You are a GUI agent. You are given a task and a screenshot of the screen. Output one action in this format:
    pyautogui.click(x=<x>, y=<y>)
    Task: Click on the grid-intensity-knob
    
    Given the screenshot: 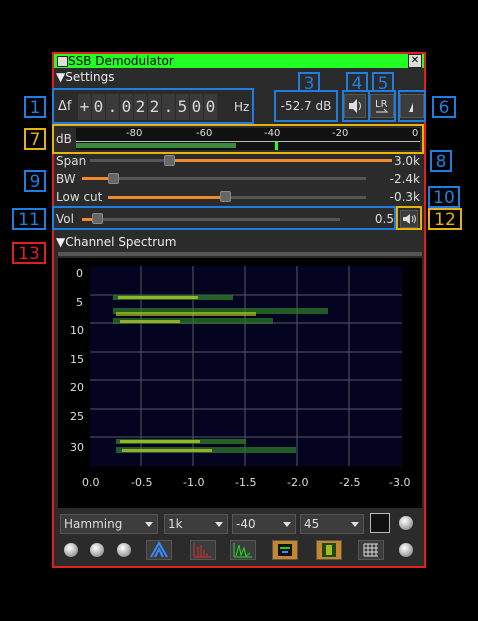 What is the action you would take?
    pyautogui.click(x=406, y=550)
    